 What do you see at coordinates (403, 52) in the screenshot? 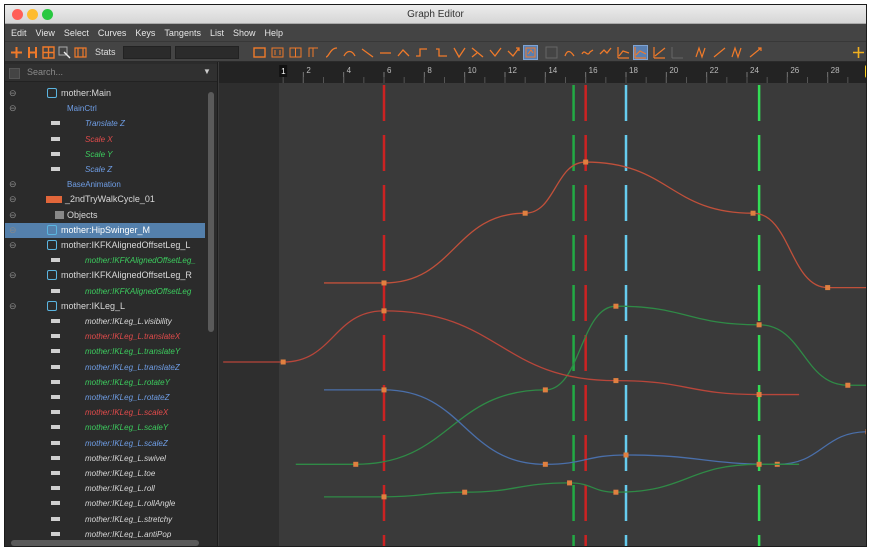
I see `flat-tangent-icon` at bounding box center [403, 52].